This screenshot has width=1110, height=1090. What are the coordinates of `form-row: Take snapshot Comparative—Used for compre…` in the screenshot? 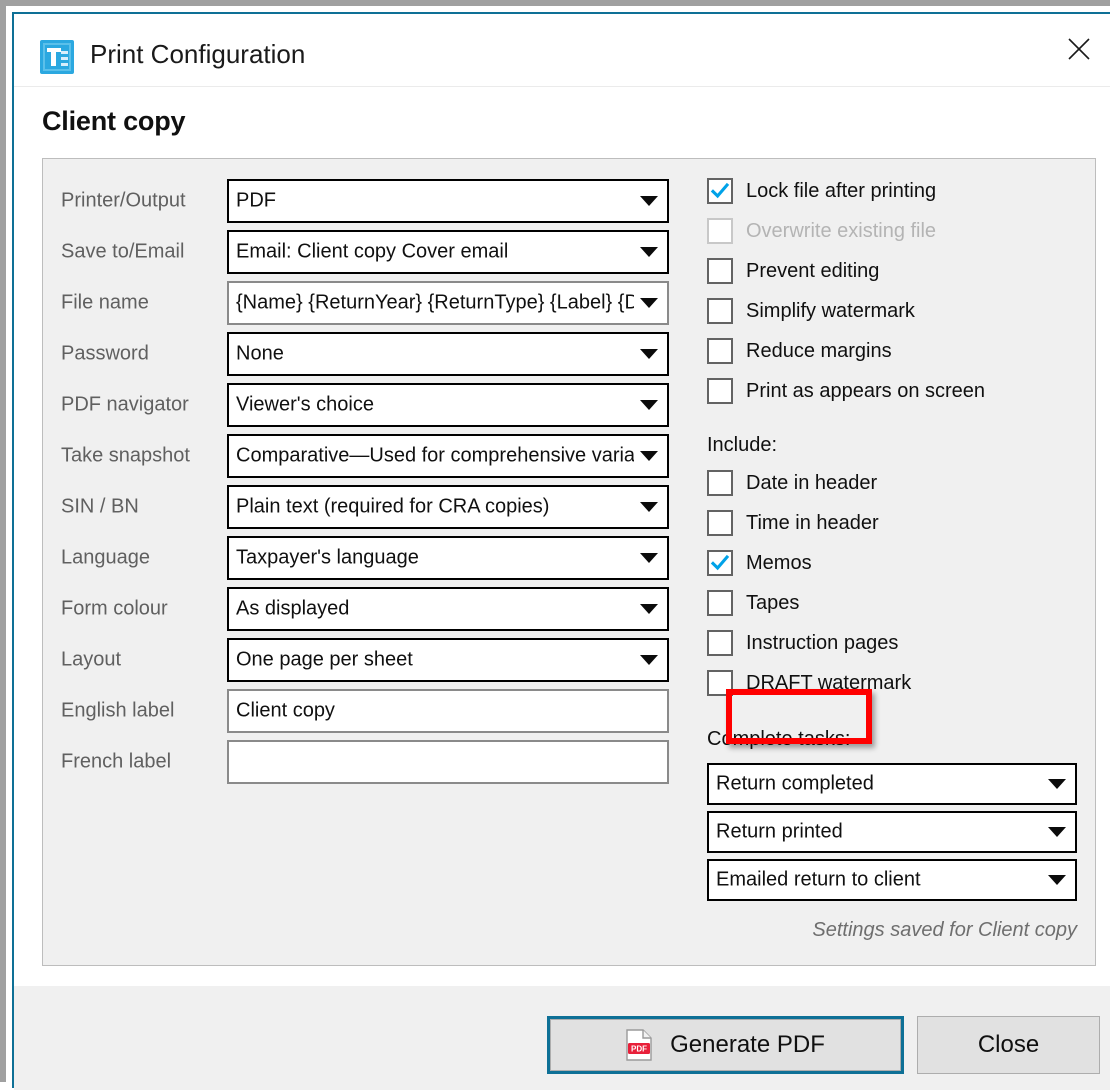 It's located at (373, 456).